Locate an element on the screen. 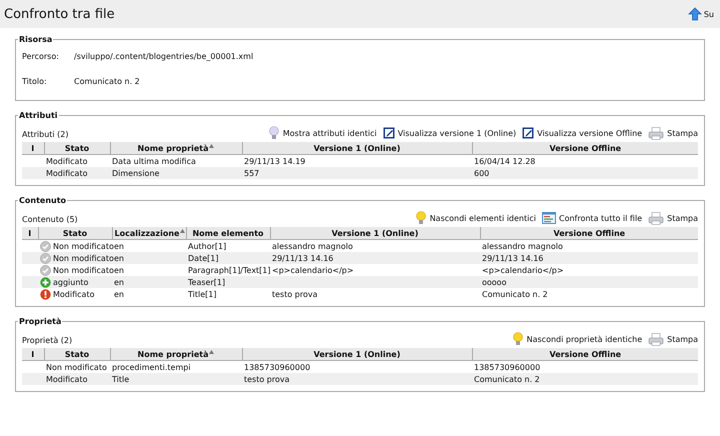  panel-legend: Proprietà is located at coordinates (40, 321).